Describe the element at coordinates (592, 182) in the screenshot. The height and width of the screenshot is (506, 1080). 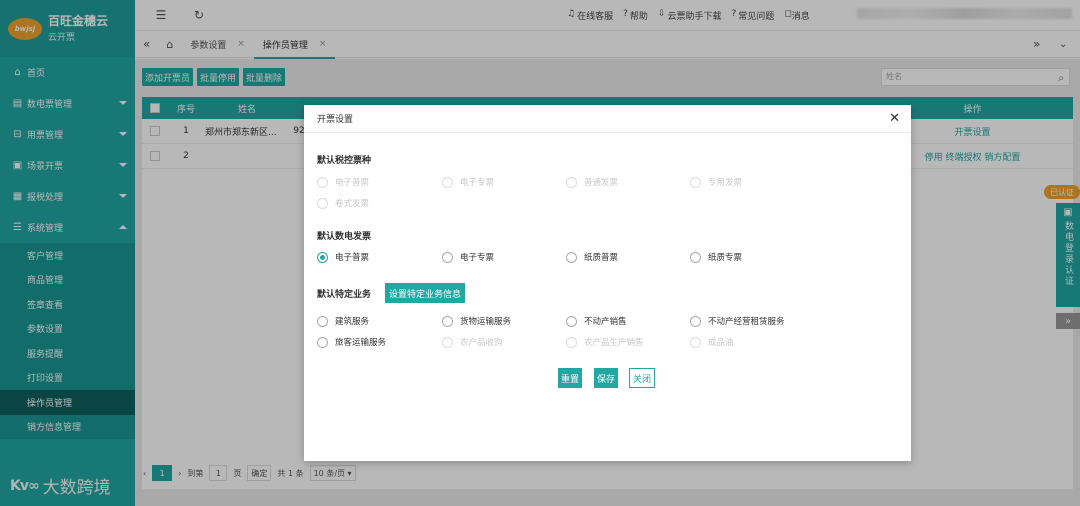
I see `radio-tax-normal: 普通发票` at that location.